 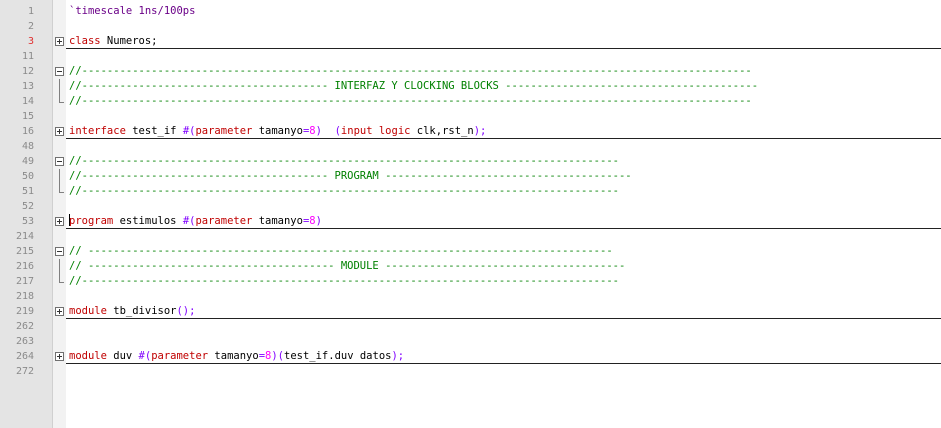 I want to click on line-number: 1, so click(x=30, y=11).